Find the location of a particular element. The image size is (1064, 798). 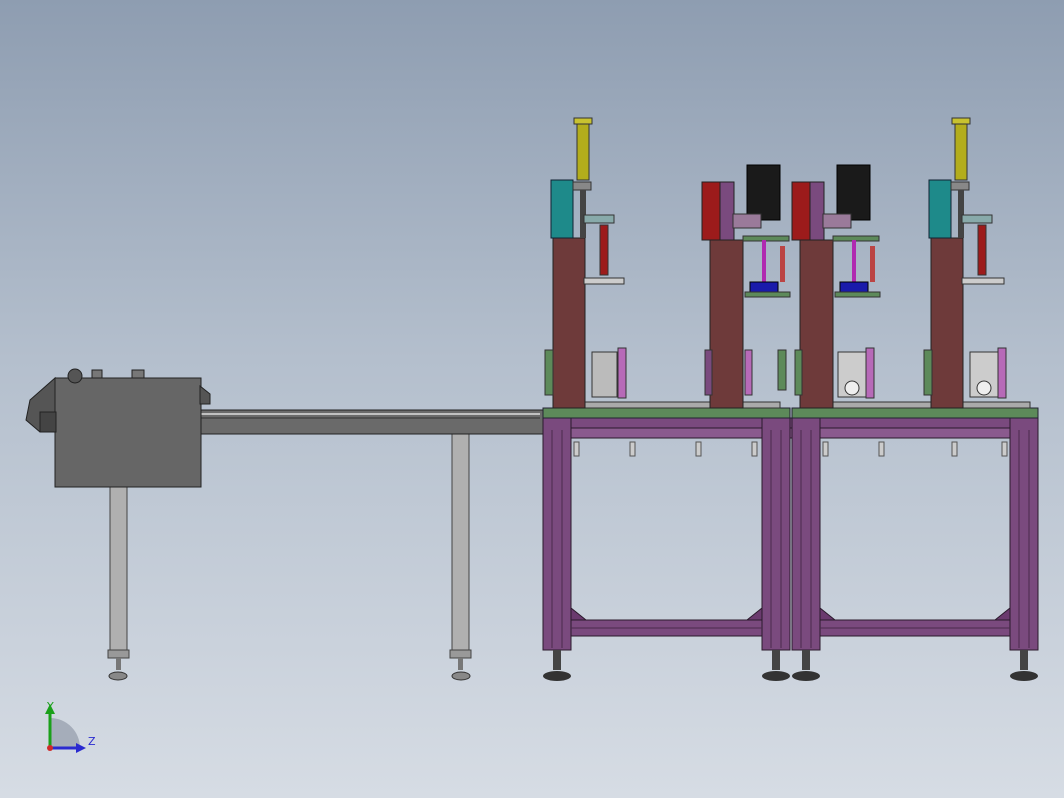

station-d is located at coordinates (965, 263).